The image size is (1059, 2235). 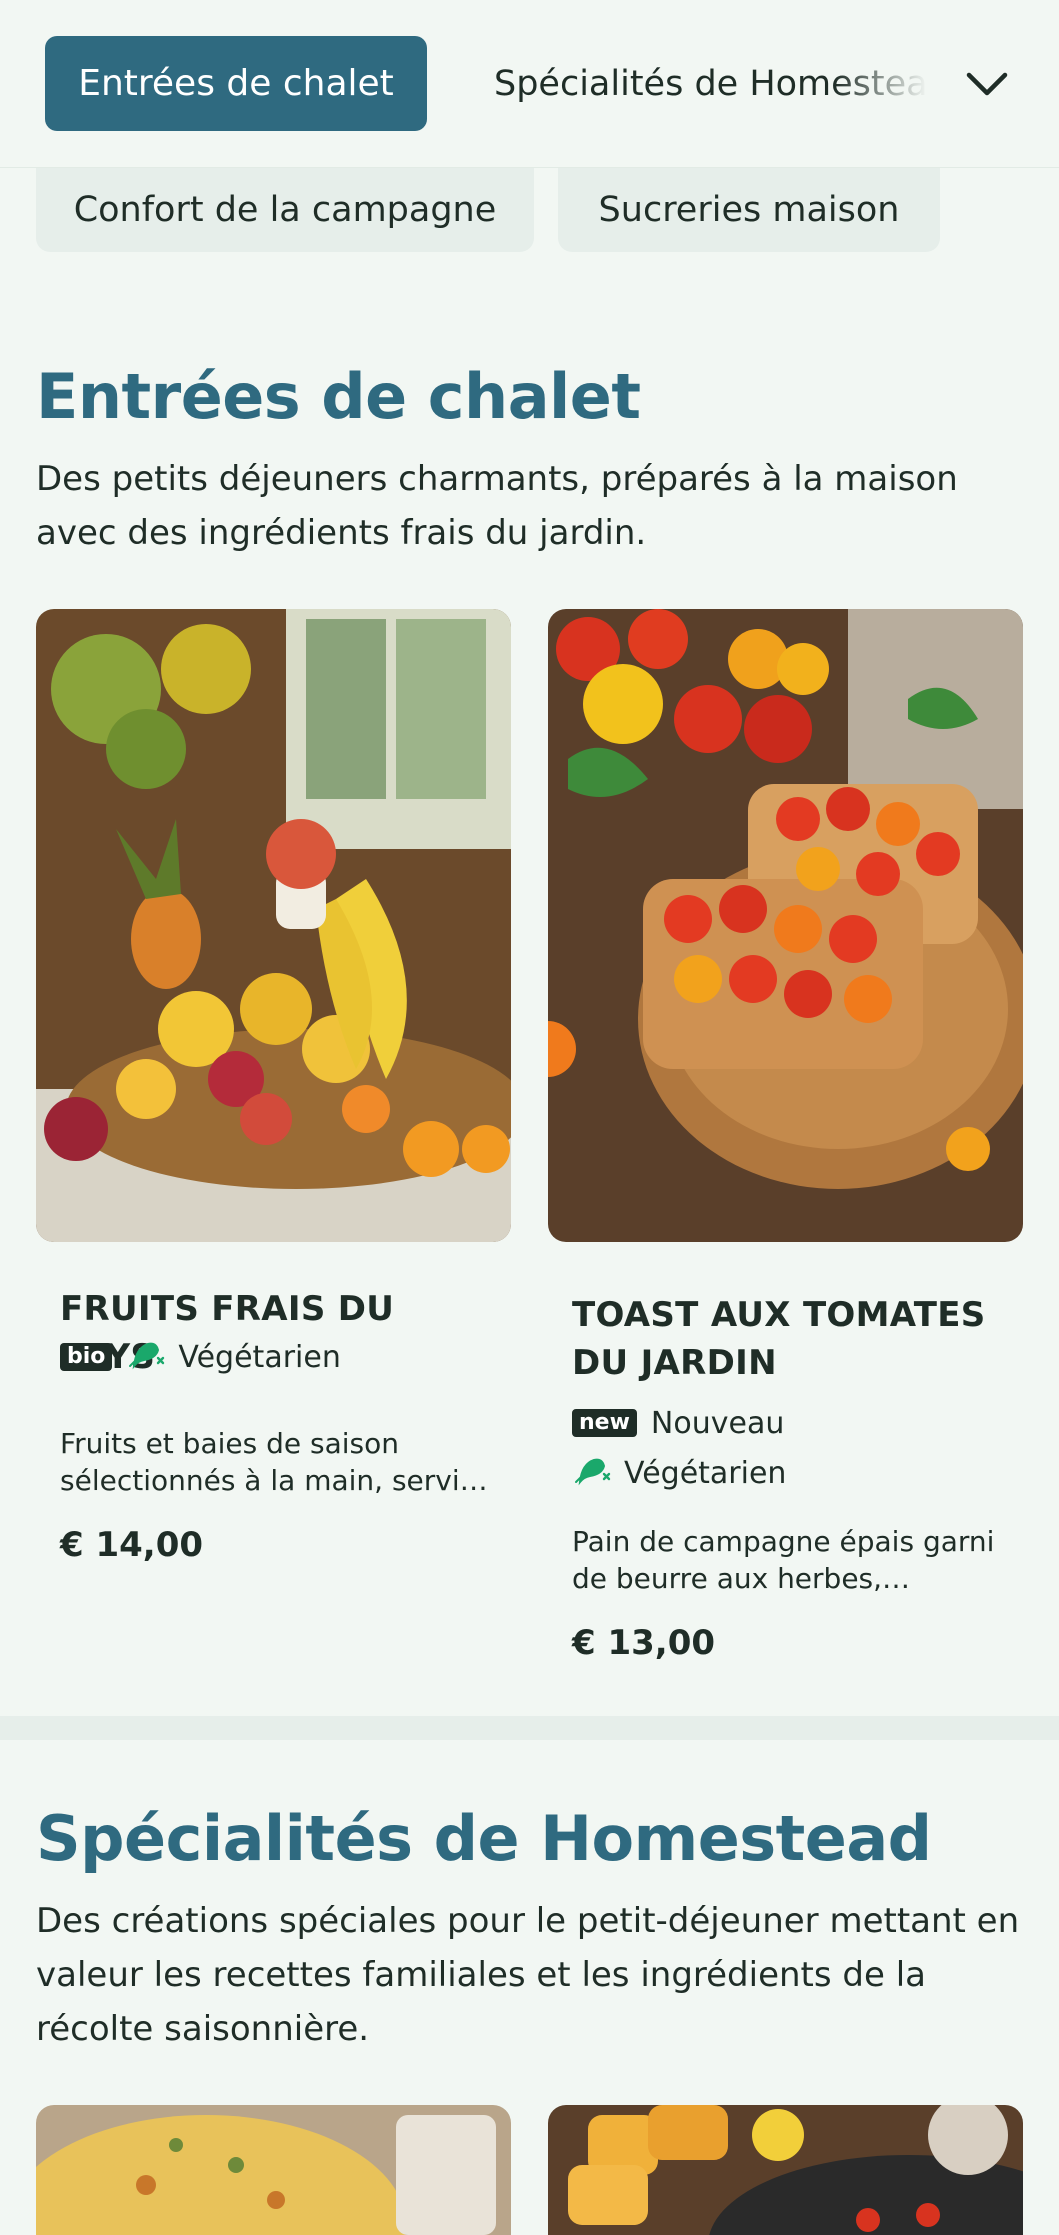 What do you see at coordinates (749, 210) in the screenshot?
I see `category-tab-sucreries: Sucreries maison` at bounding box center [749, 210].